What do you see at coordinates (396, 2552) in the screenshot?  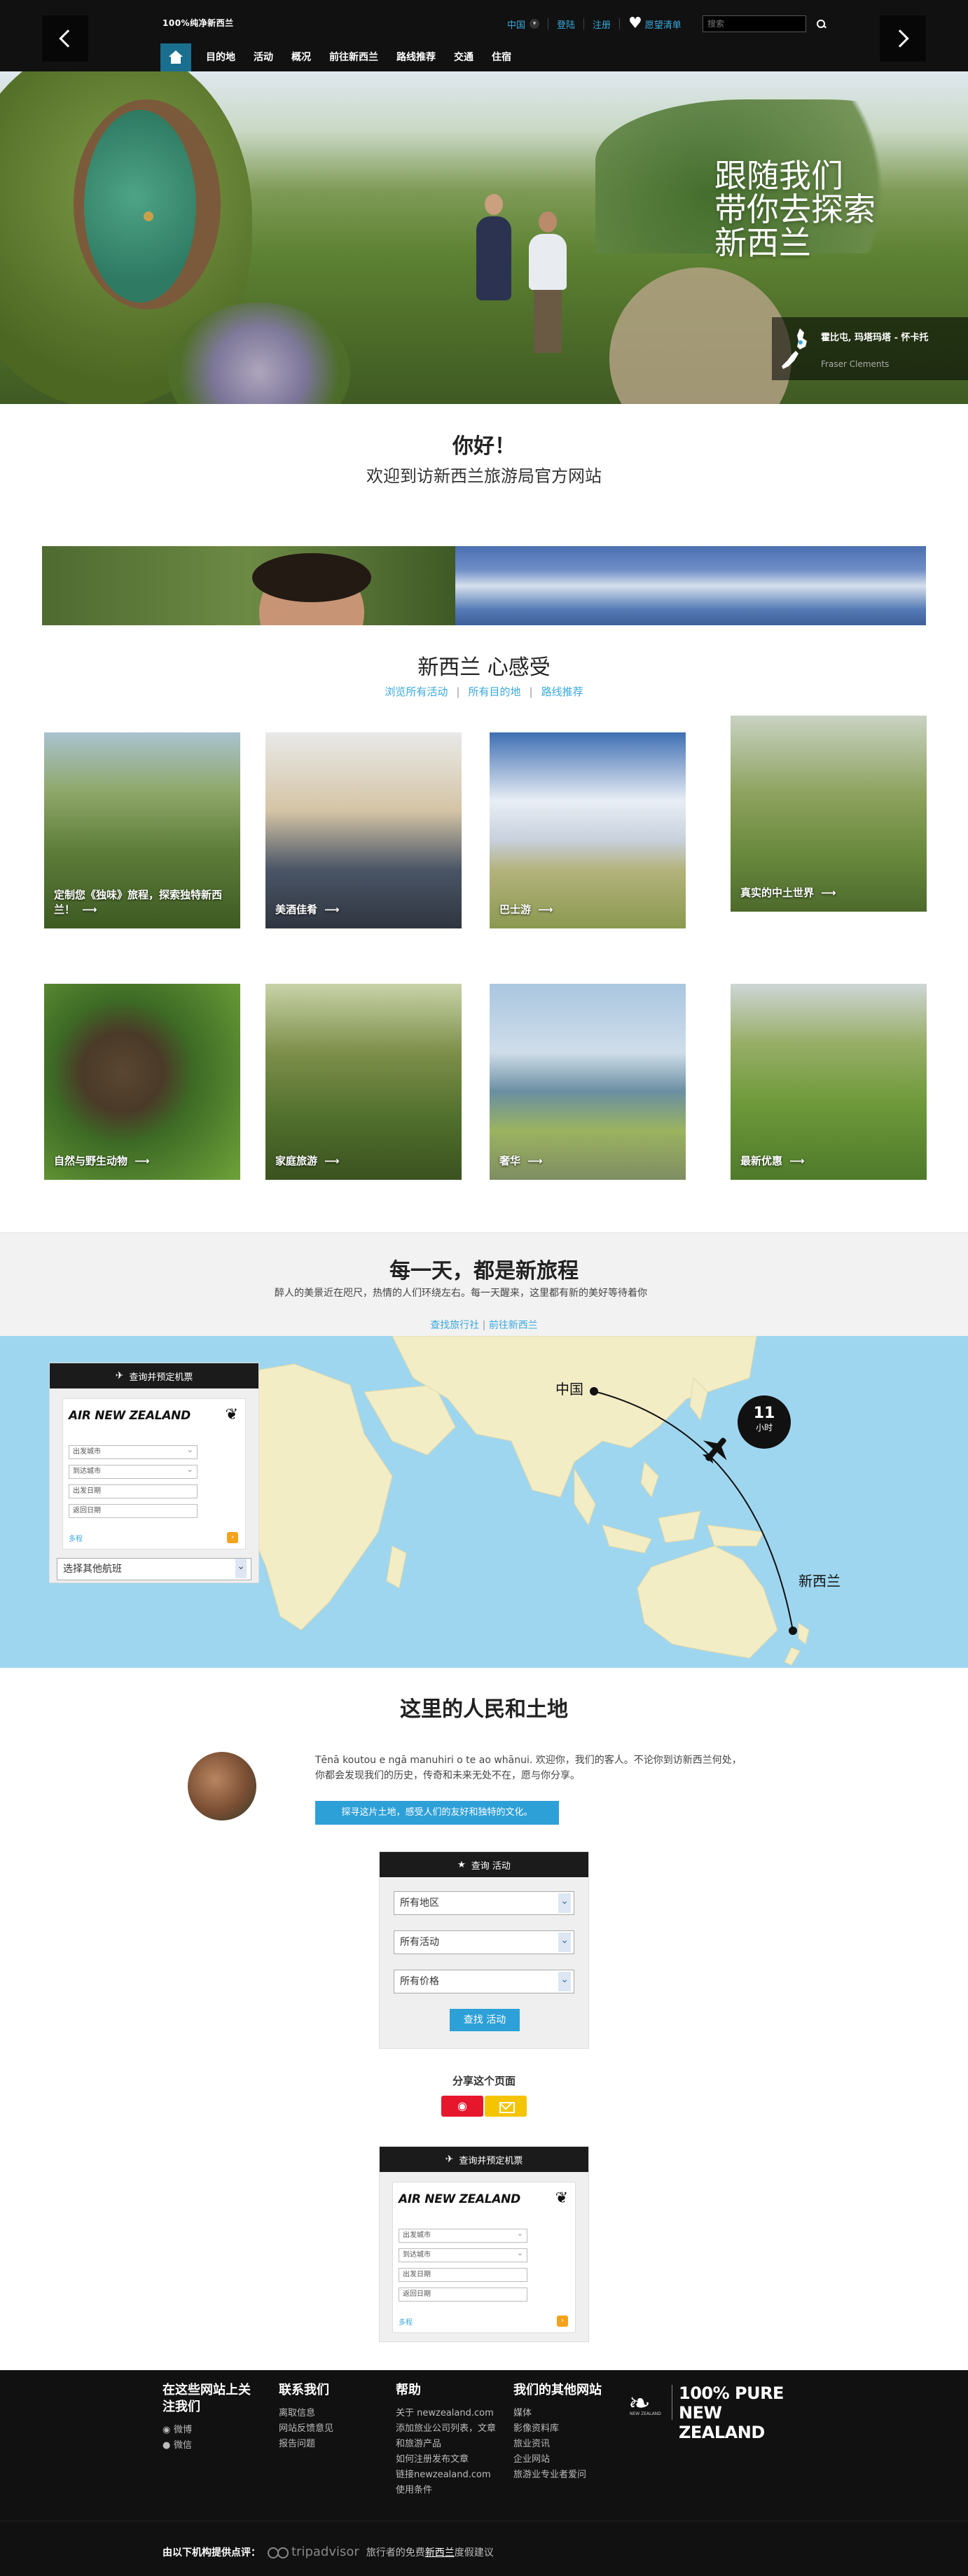 I see `reviews-text: 旅行者的免费` at bounding box center [396, 2552].